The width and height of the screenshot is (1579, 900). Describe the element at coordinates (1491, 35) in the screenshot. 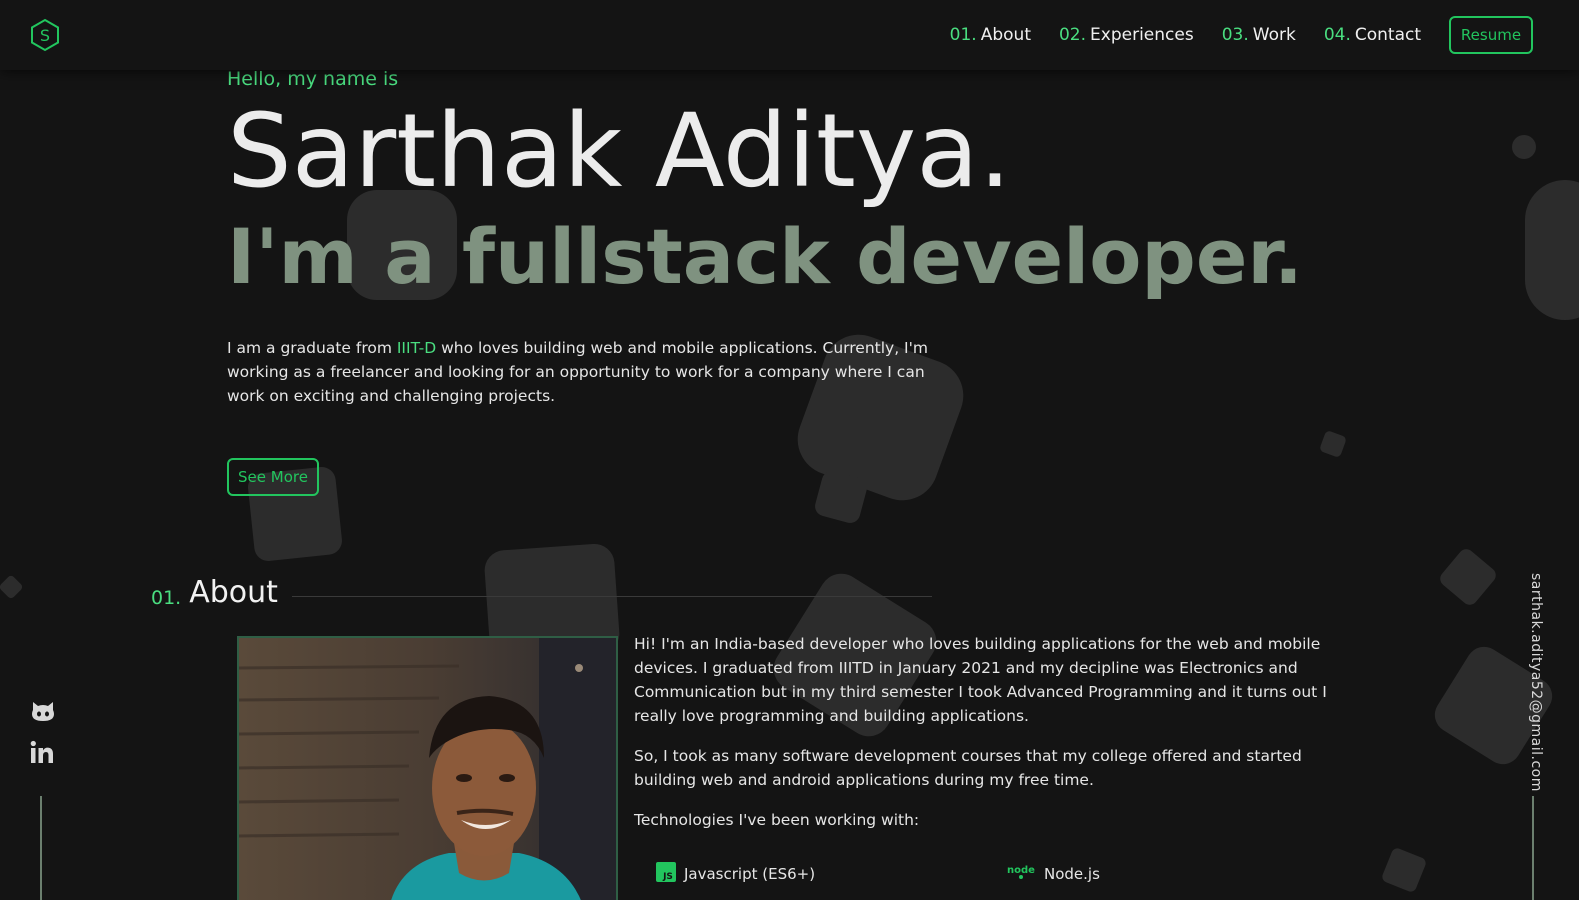

I see `resume-button: Resume` at that location.